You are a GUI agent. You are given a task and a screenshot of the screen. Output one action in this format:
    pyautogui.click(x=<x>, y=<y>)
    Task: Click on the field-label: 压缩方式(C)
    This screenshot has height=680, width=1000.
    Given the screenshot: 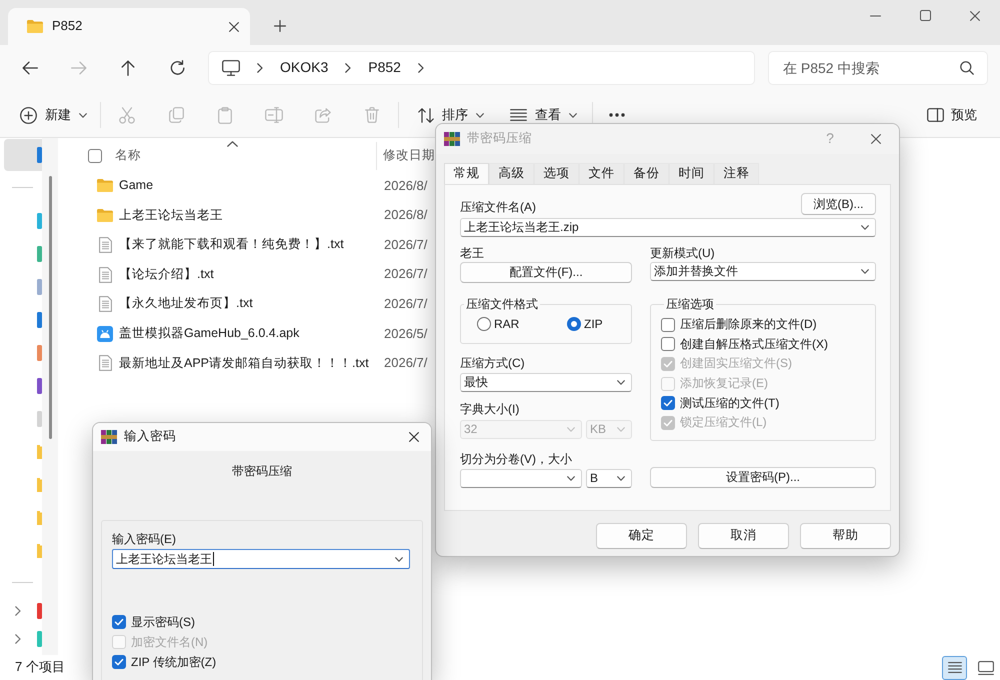 What is the action you would take?
    pyautogui.click(x=493, y=363)
    